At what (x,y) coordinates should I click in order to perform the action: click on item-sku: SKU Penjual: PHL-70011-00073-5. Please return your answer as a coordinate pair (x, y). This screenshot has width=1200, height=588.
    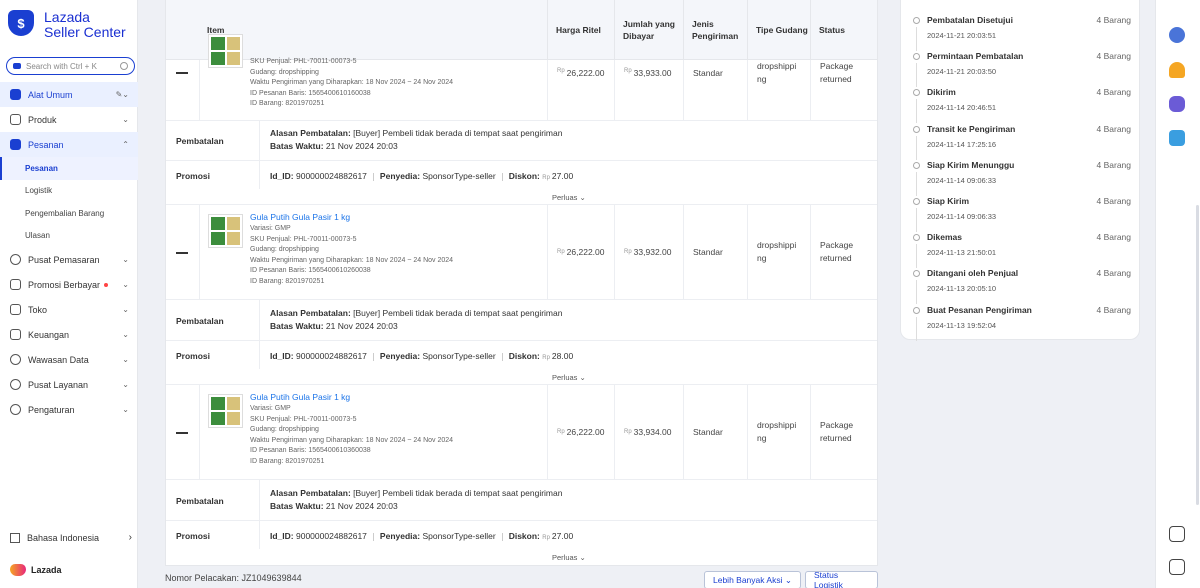
    Looking at the image, I should click on (303, 239).